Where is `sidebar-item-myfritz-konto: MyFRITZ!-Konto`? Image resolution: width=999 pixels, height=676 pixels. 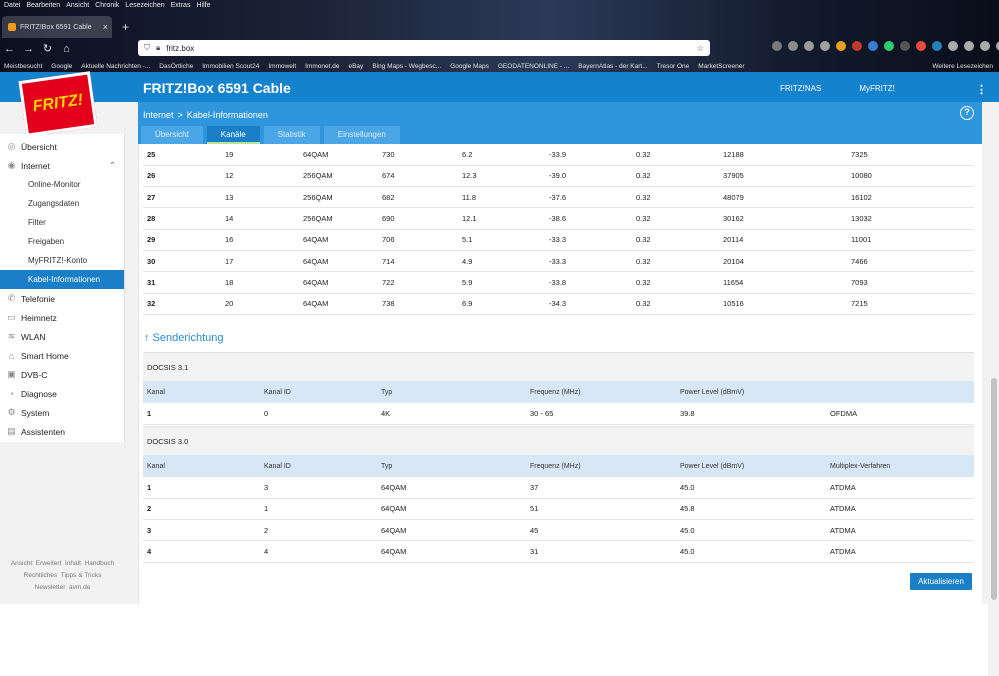 sidebar-item-myfritz-konto: MyFRITZ!-Konto is located at coordinates (62, 260).